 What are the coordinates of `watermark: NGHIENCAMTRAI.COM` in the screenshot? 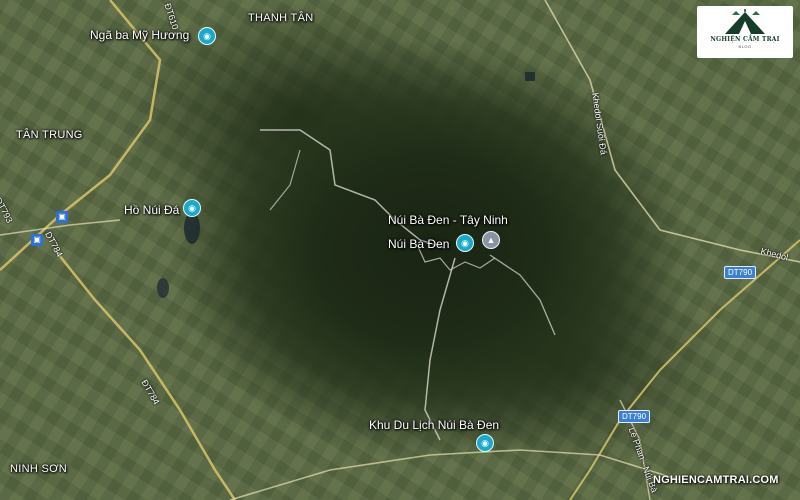 It's located at (716, 480).